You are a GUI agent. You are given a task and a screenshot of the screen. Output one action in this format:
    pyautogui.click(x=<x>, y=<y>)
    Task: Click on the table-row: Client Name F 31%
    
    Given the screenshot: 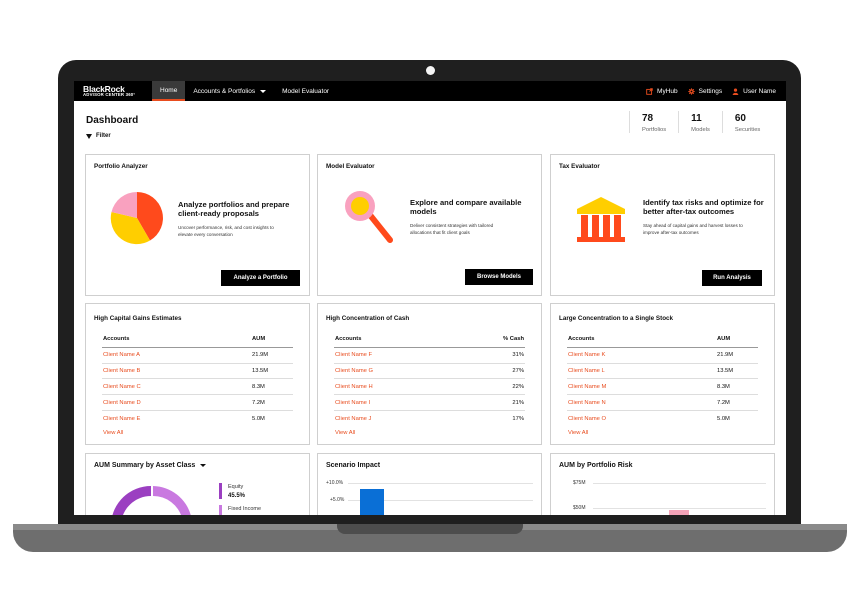 What is the action you would take?
    pyautogui.click(x=429, y=356)
    